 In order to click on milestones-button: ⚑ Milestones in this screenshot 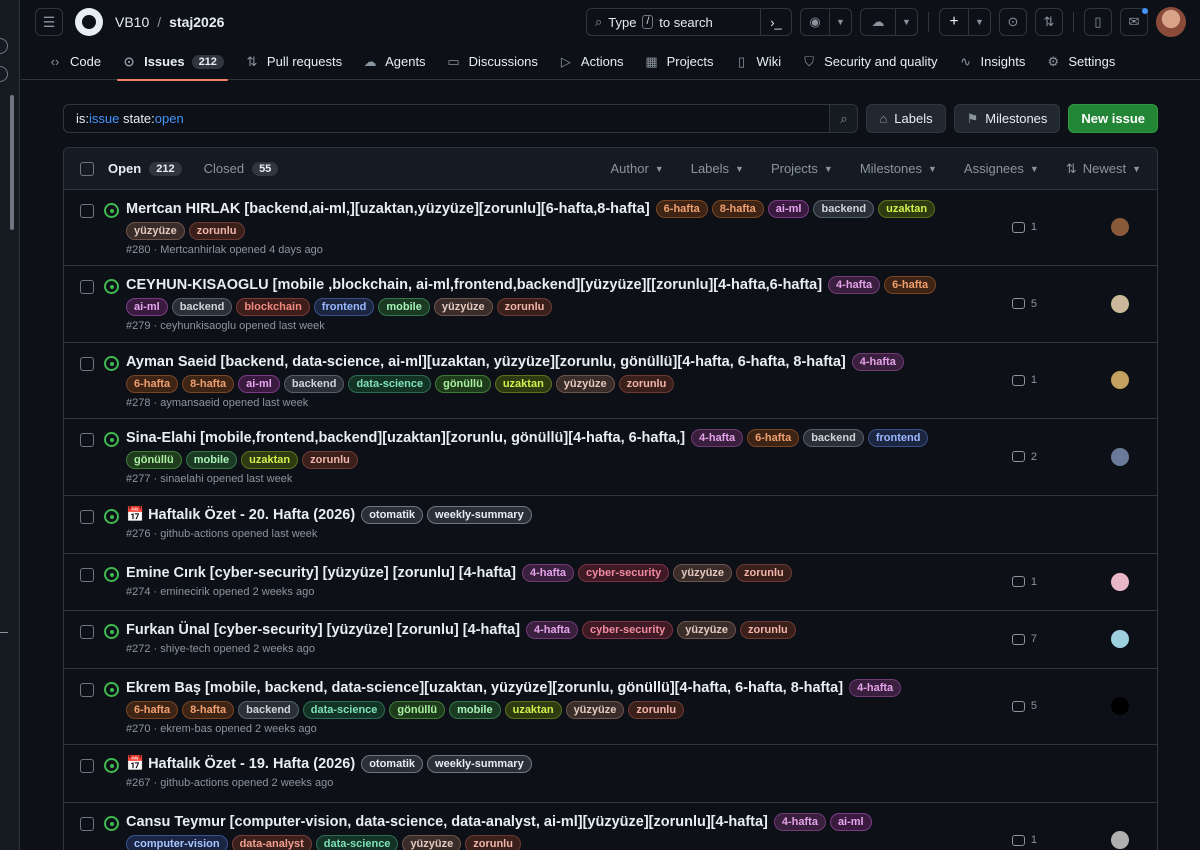, I will do `click(1007, 118)`.